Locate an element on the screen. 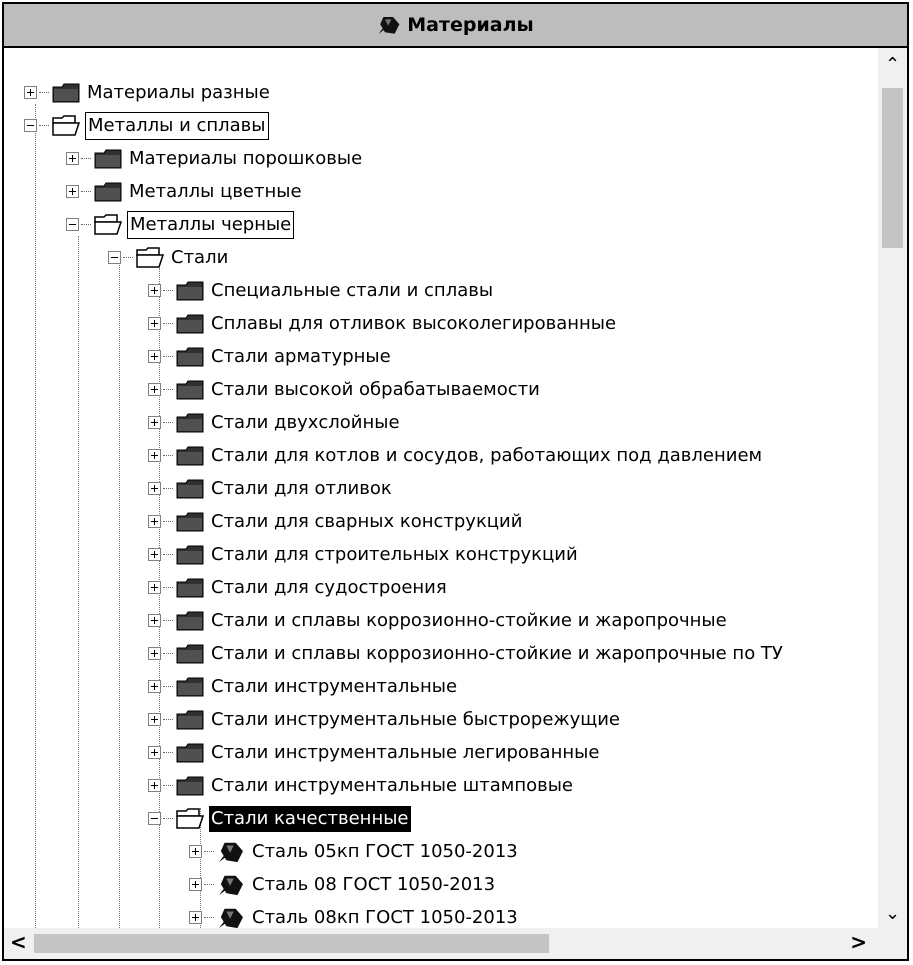  tree-node: Стали инструментальные легированные is located at coordinates (374, 752).